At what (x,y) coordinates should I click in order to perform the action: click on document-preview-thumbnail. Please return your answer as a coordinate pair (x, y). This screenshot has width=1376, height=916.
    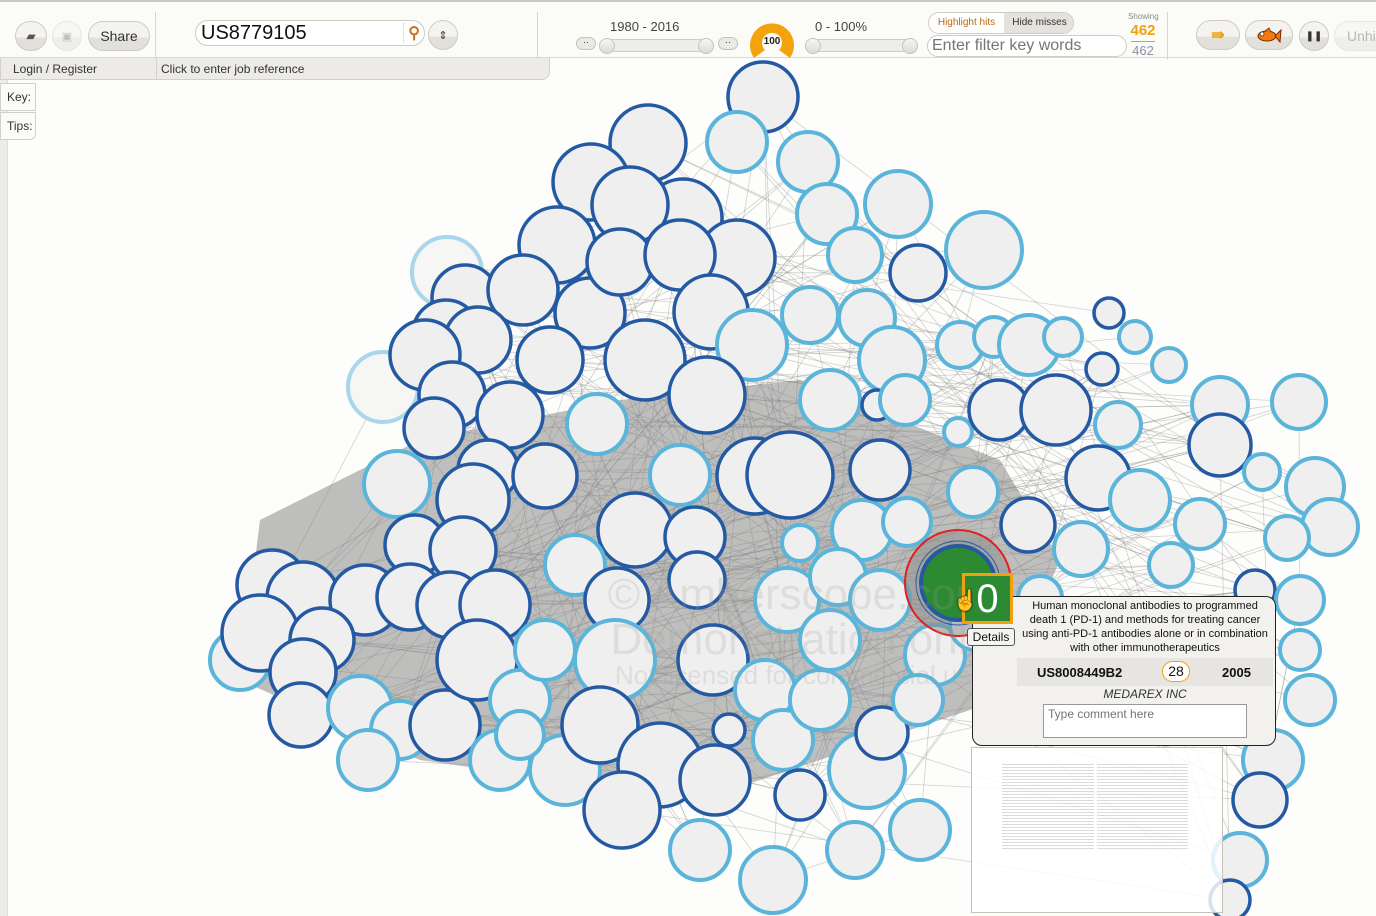
    Looking at the image, I should click on (1097, 830).